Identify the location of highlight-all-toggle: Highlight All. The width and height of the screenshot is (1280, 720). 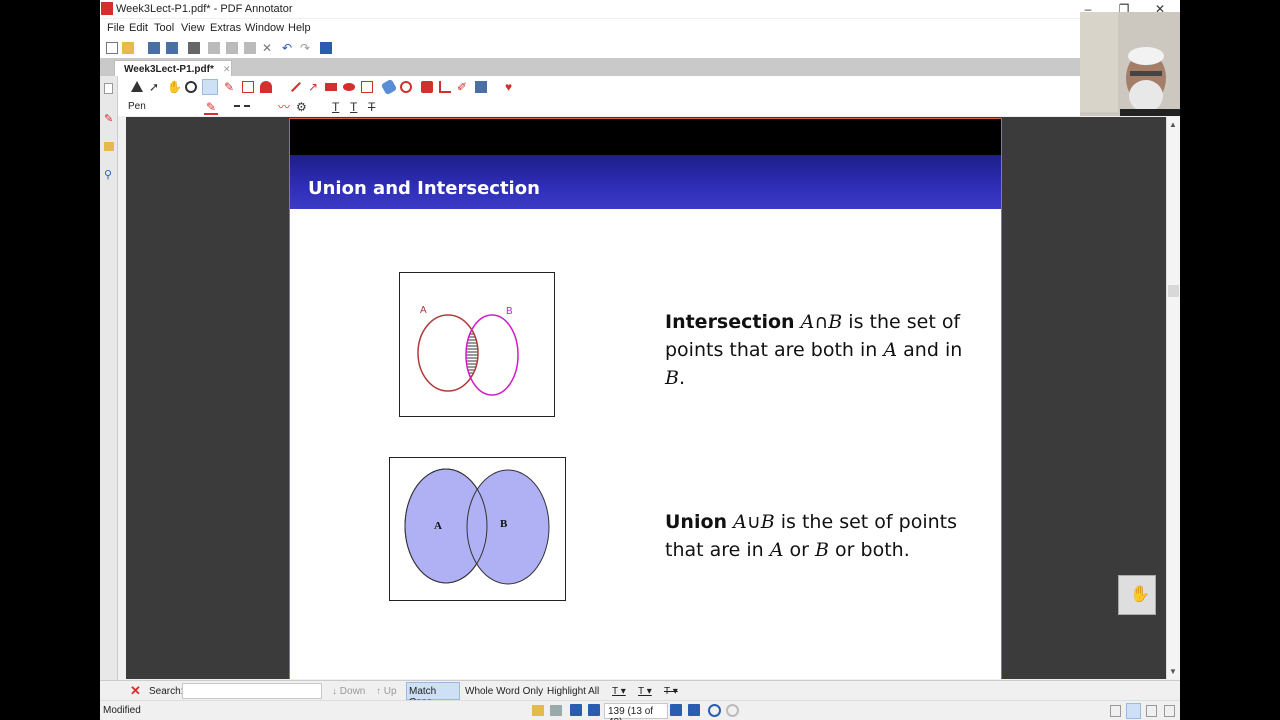
(573, 691).